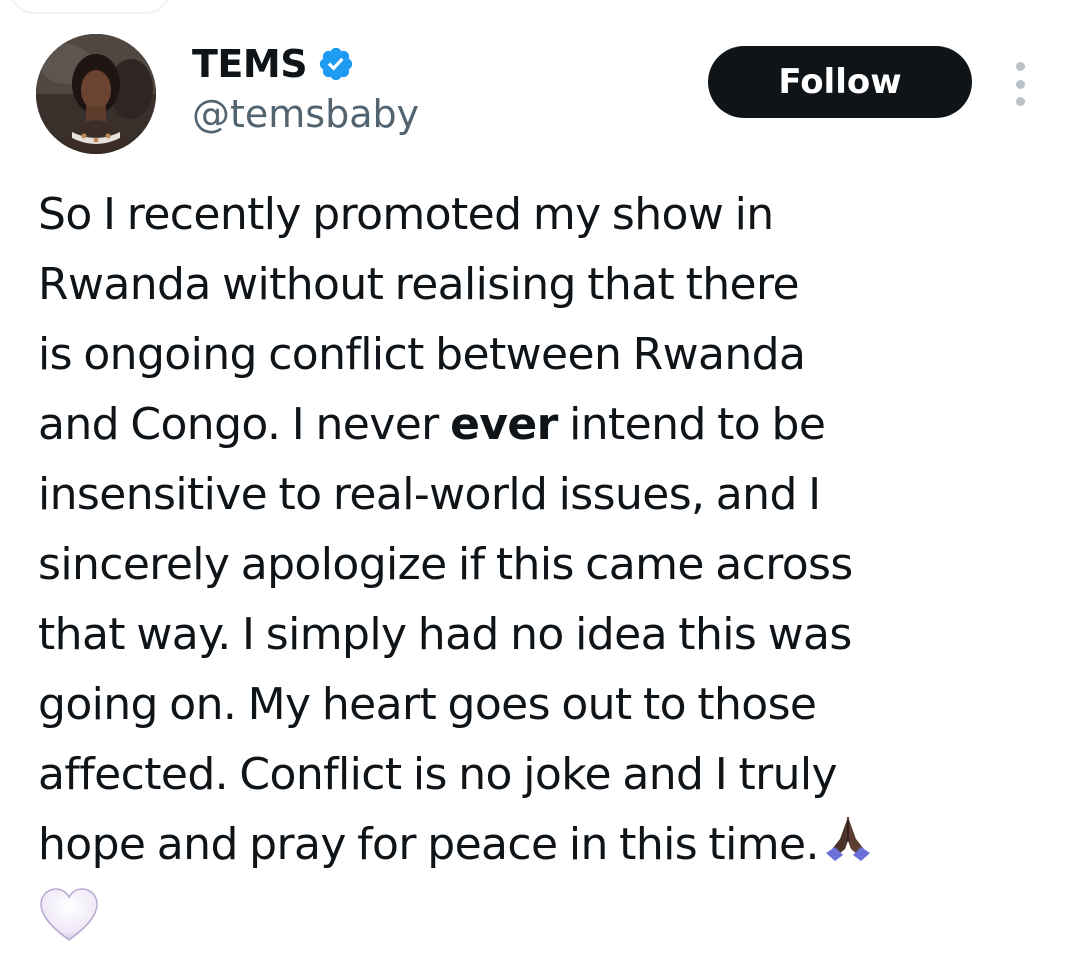  I want to click on more-vertical-icon, so click(1020, 84).